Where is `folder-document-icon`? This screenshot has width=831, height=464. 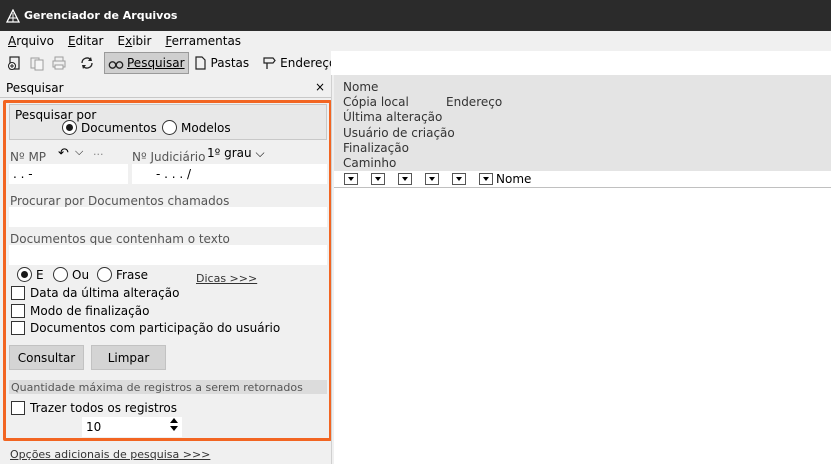
folder-document-icon is located at coordinates (200, 63).